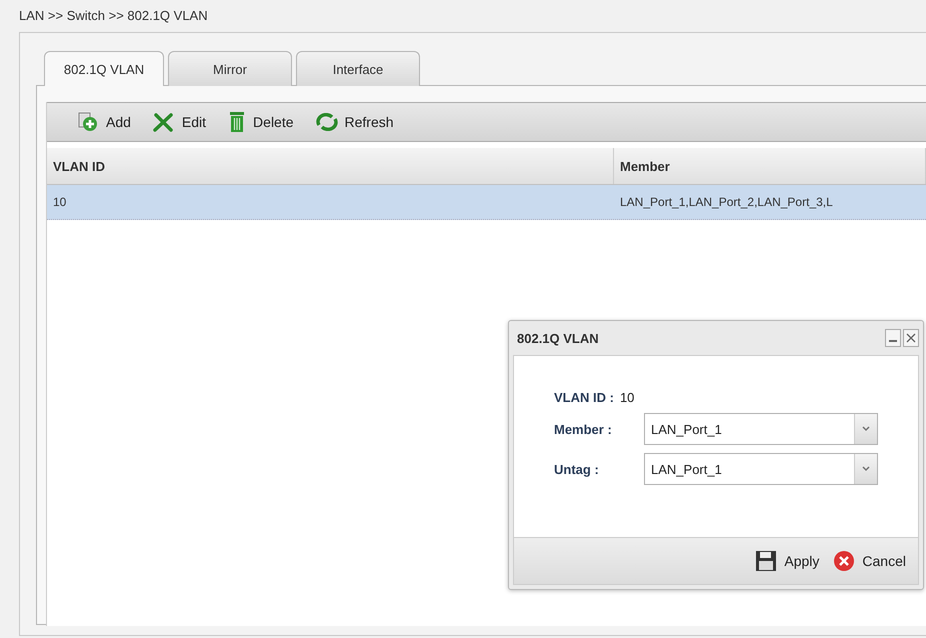  I want to click on edit-button: Edit, so click(179, 122).